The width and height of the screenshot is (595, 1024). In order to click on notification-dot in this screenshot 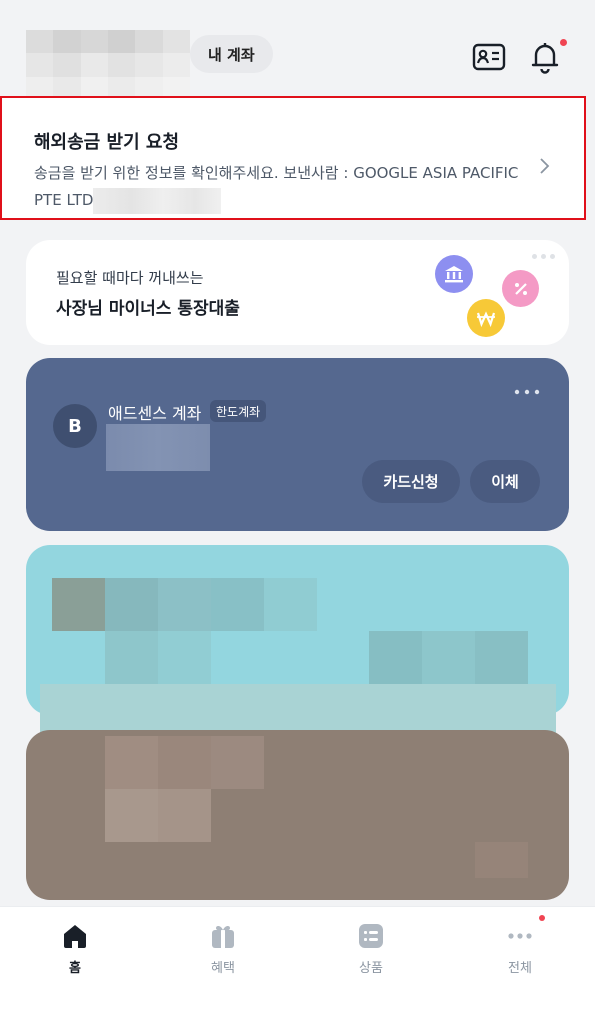, I will do `click(563, 42)`.